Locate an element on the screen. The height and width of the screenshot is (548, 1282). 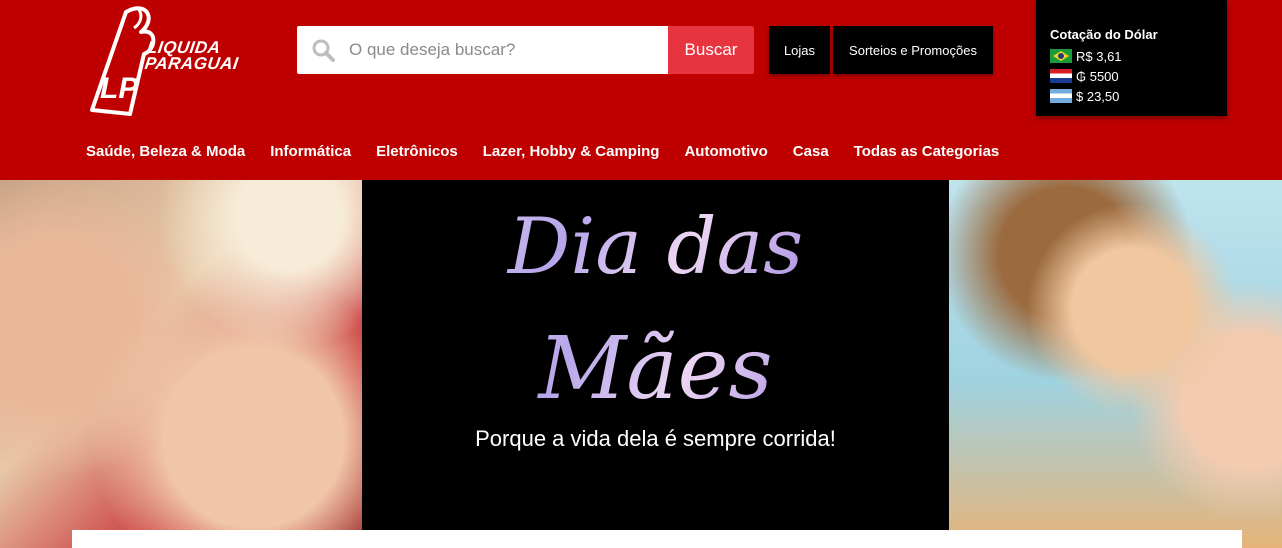
site-logo: LP LIQUIDA PARAGUAI is located at coordinates (166, 60).